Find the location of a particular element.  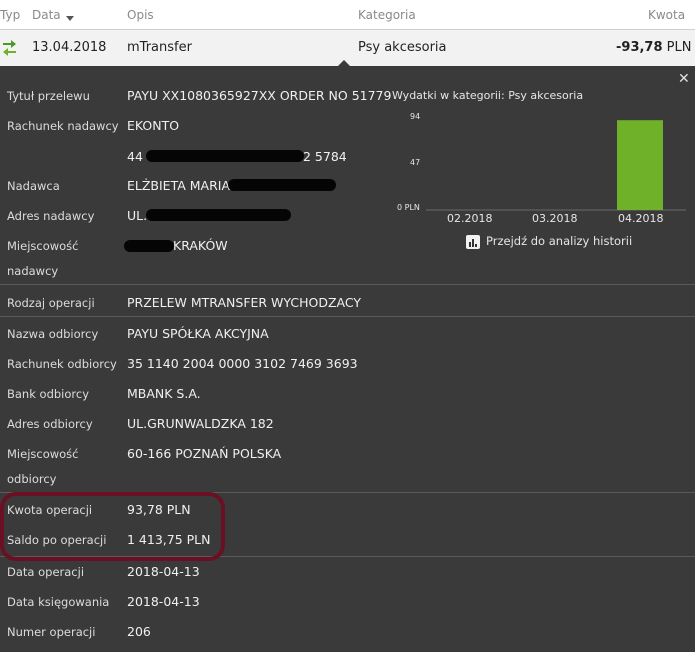

recipient-bank-value: MBANK S.A. is located at coordinates (164, 393).